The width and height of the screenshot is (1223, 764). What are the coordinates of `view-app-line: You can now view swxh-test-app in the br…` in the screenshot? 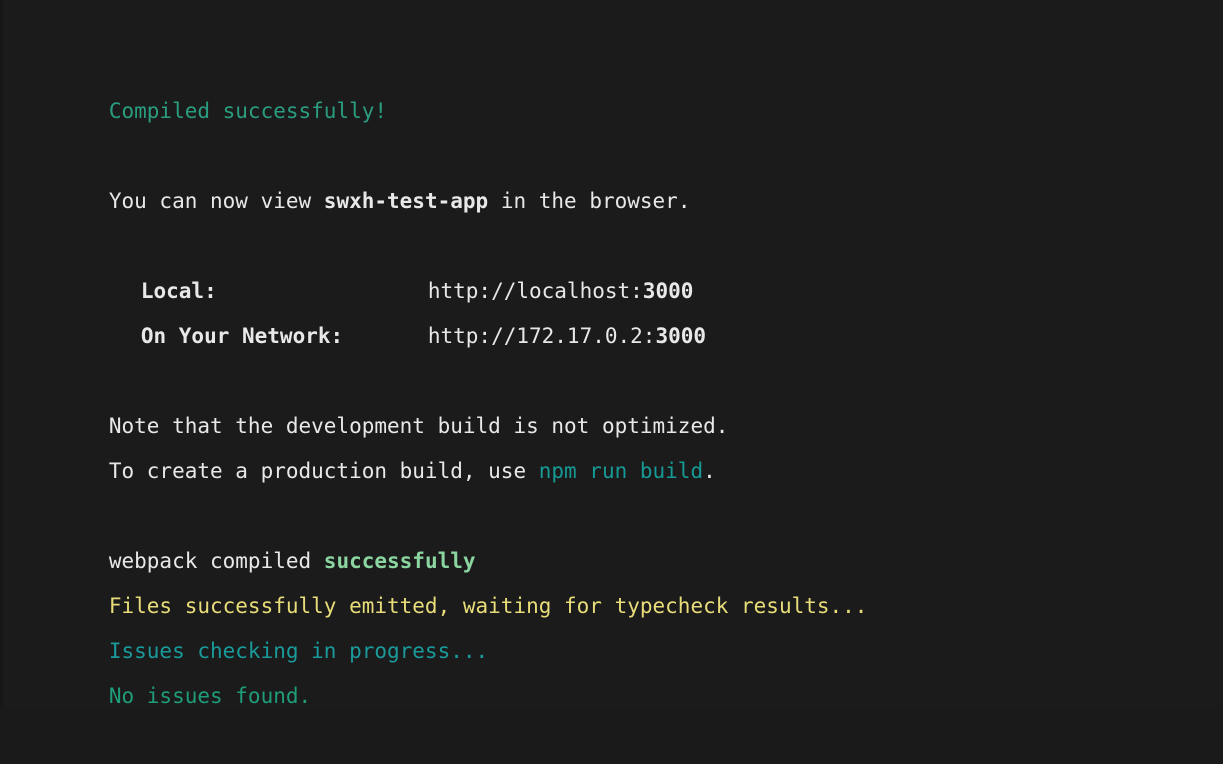 It's located at (623, 173).